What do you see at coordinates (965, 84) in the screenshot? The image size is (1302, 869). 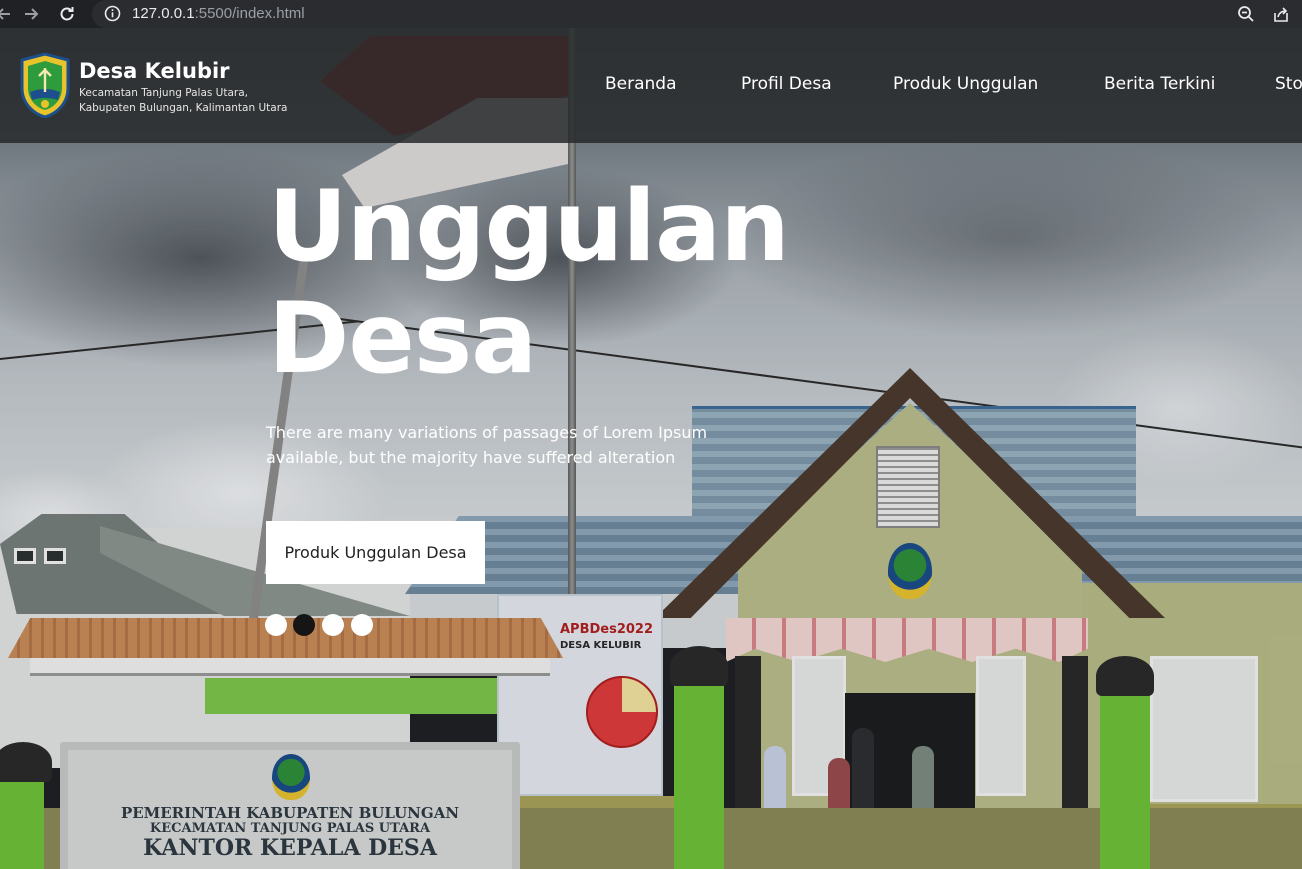 I see `nav-item-produk-unggulan: Produk Unggulan` at bounding box center [965, 84].